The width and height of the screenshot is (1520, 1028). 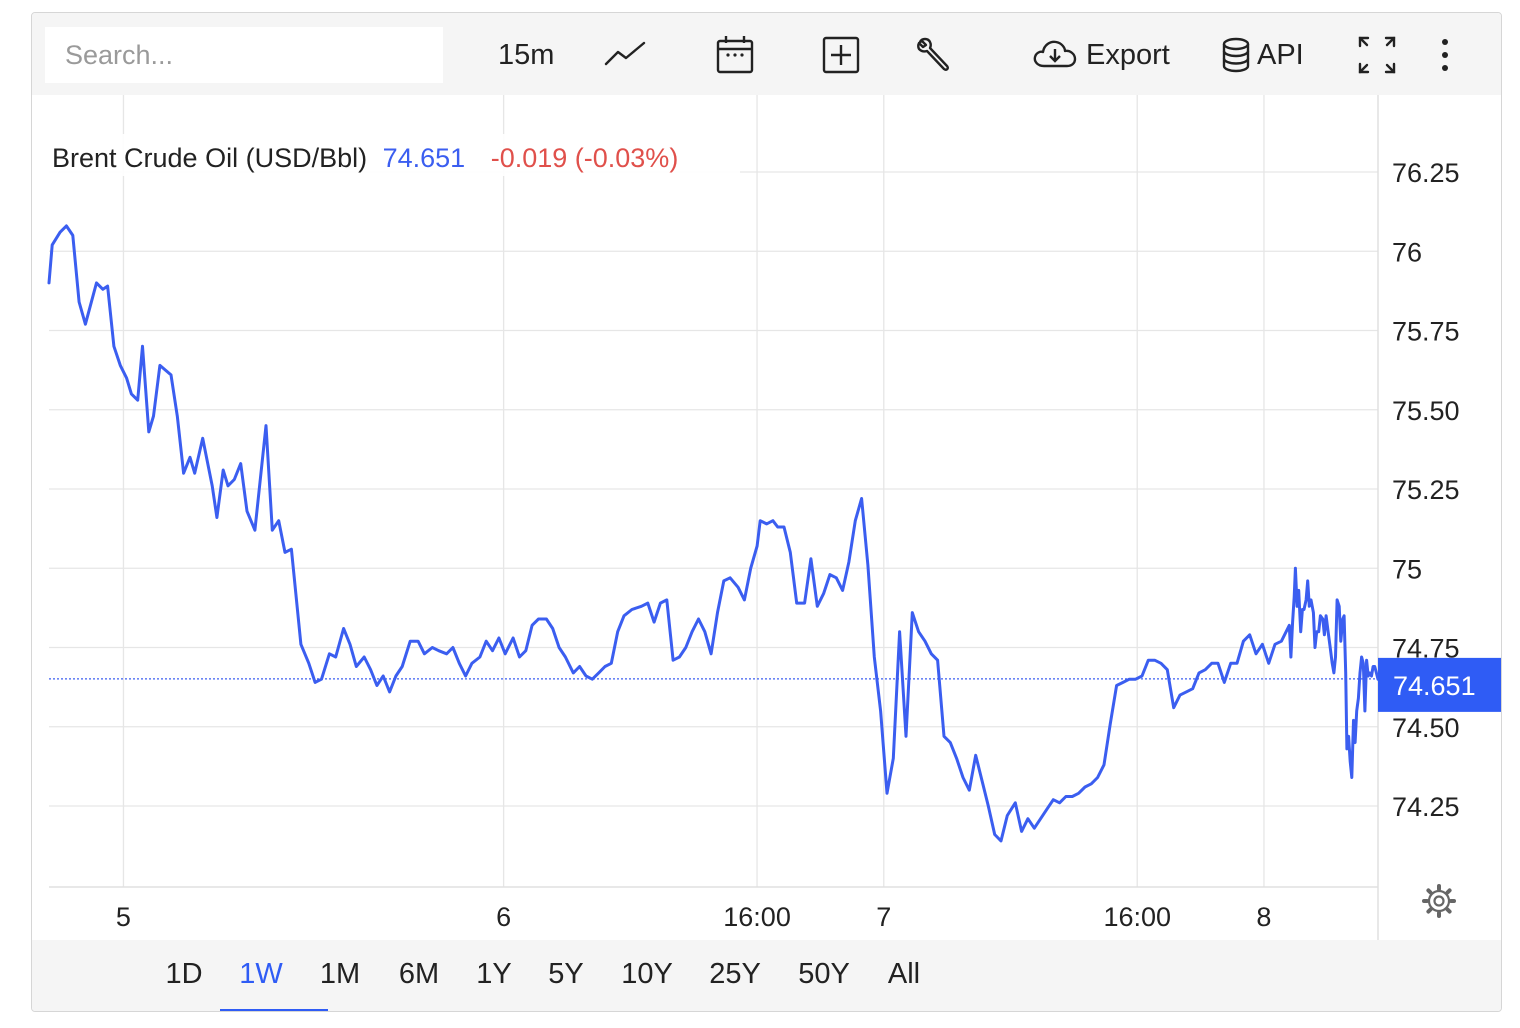 I want to click on y-tick-label: 75.50, so click(x=1426, y=411).